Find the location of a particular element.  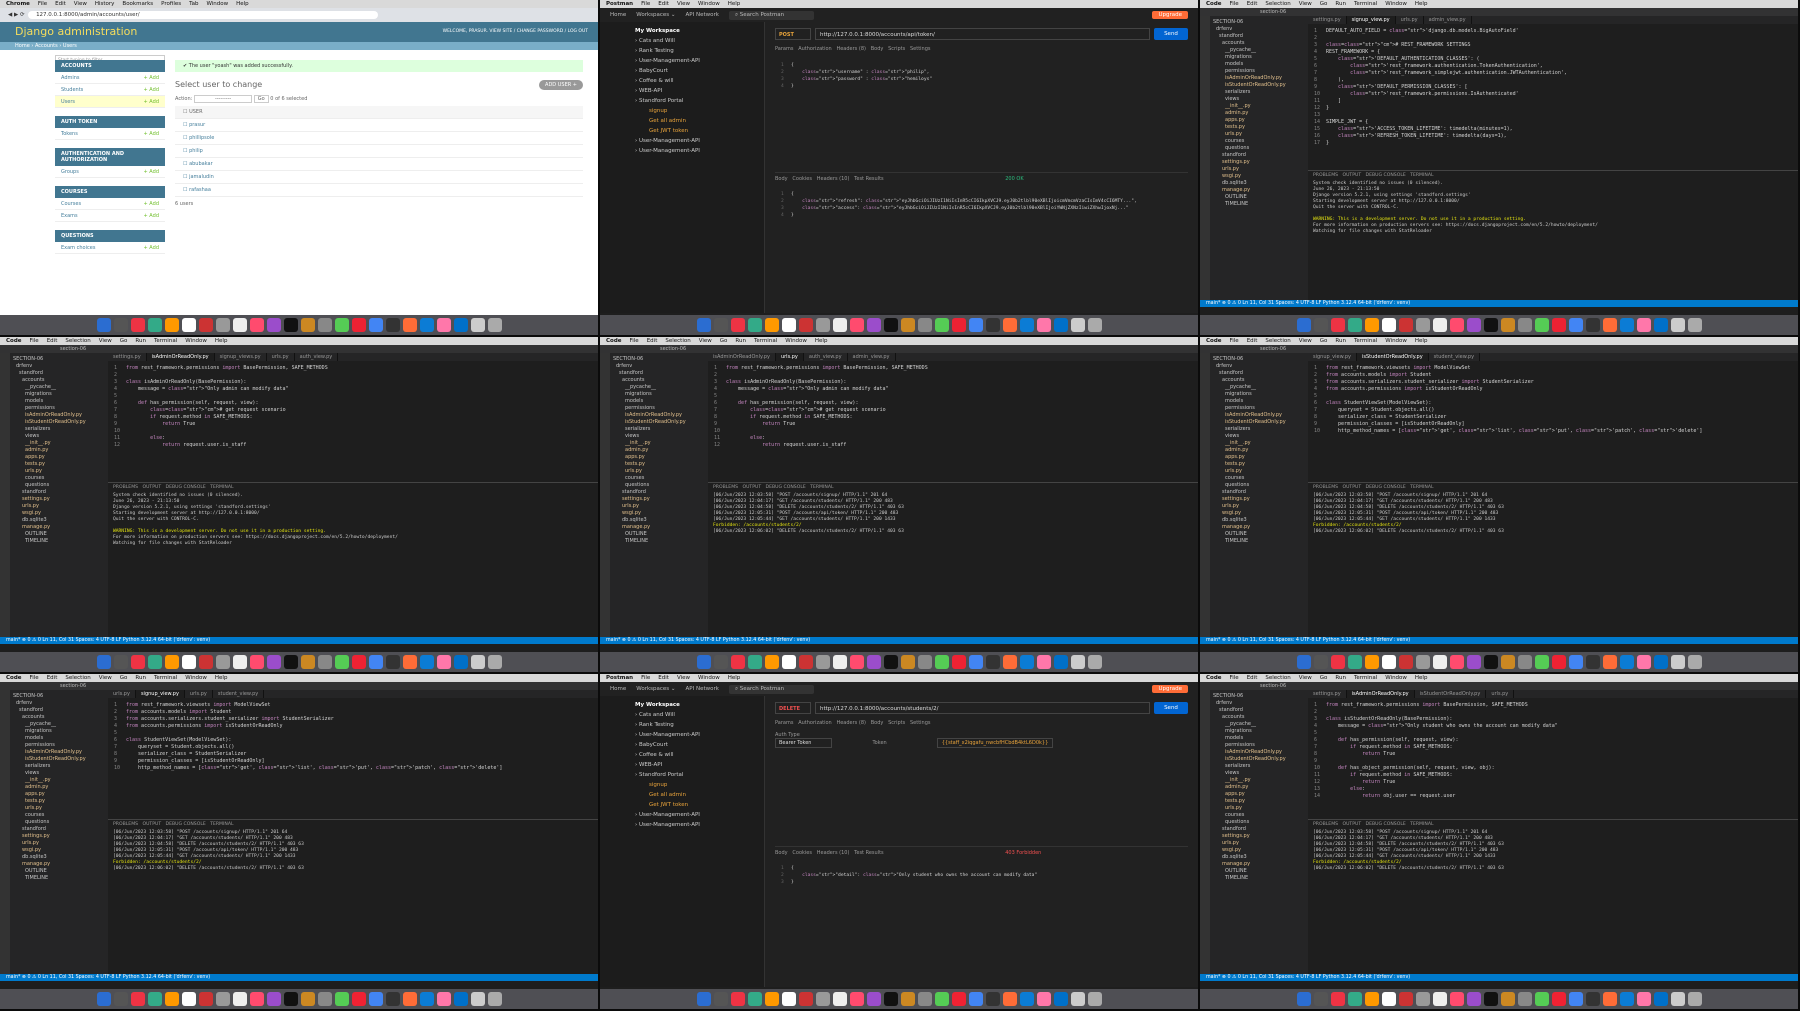

explorer-item: OUTLINE is located at coordinates (1259, 534).